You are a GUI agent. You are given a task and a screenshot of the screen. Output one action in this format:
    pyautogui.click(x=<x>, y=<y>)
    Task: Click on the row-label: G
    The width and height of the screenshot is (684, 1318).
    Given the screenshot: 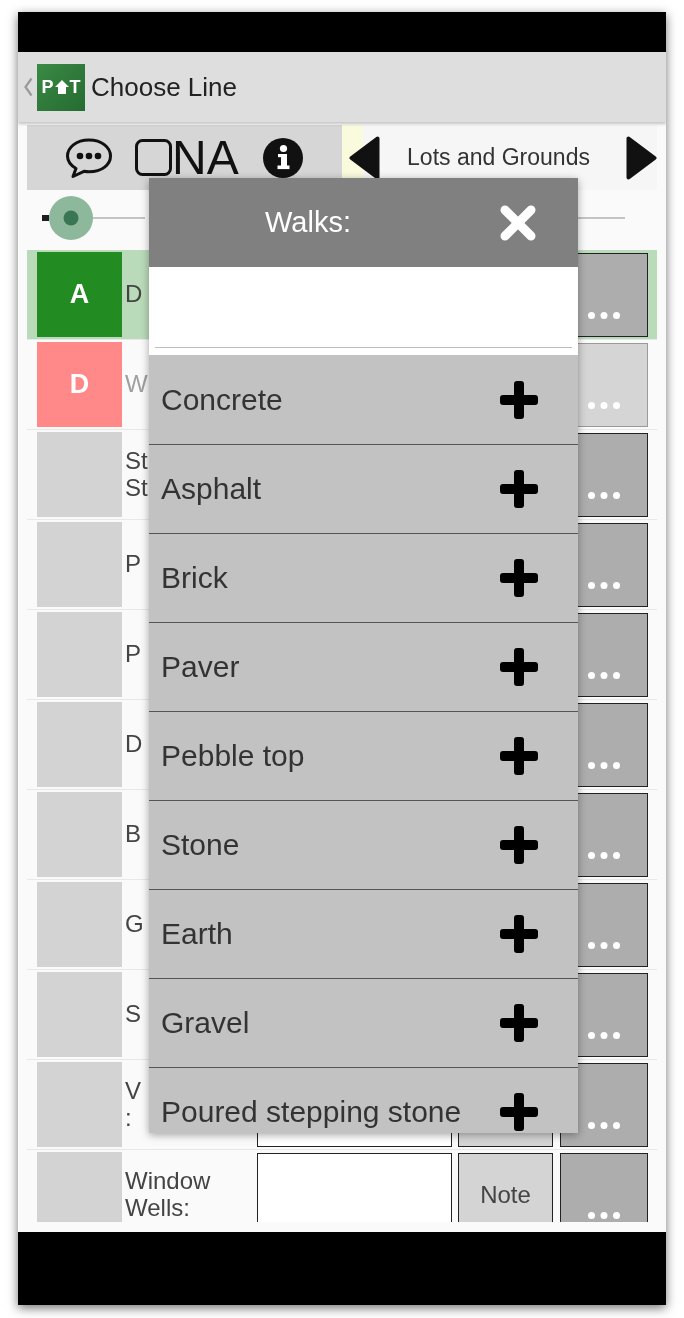 What is the action you would take?
    pyautogui.click(x=134, y=924)
    